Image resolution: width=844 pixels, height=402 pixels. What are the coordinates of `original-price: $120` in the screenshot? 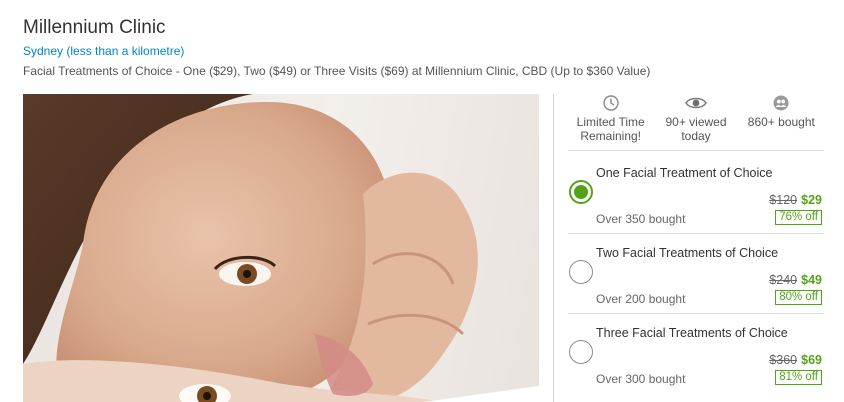 It's located at (783, 200).